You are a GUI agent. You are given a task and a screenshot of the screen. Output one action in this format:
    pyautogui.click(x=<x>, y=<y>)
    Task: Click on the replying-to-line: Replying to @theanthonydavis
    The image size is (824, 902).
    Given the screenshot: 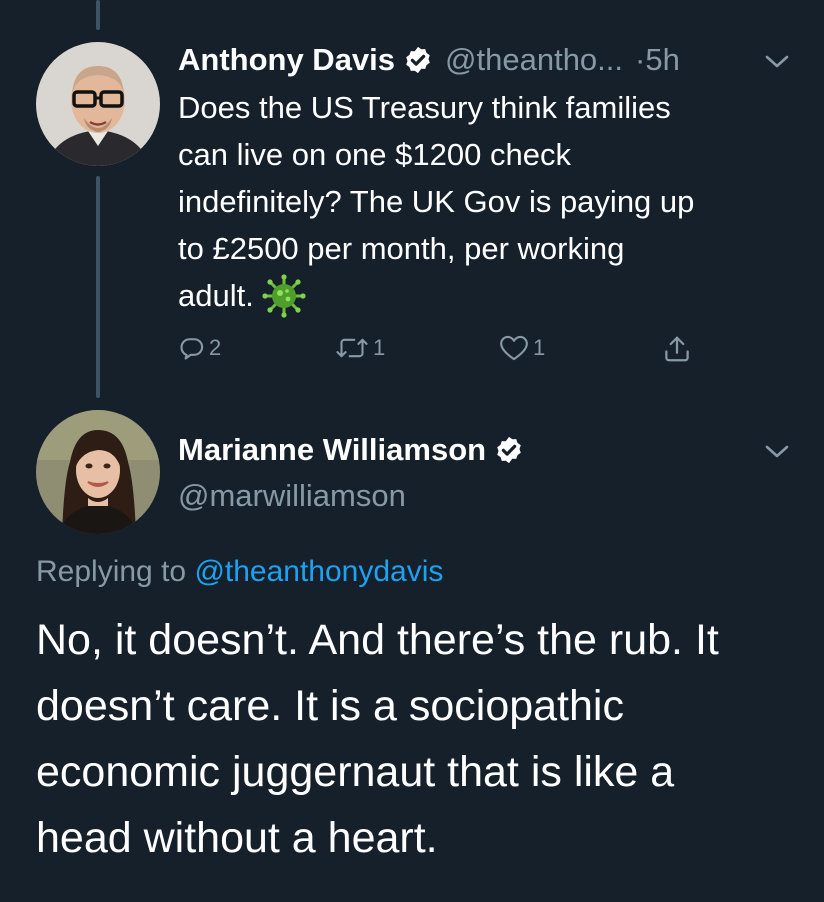 What is the action you would take?
    pyautogui.click(x=239, y=572)
    